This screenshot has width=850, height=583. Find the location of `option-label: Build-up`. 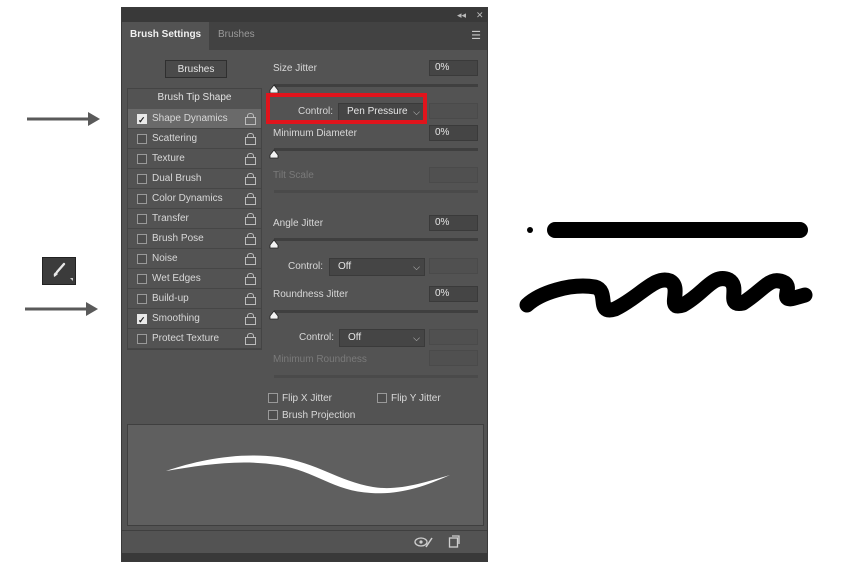

option-label: Build-up is located at coordinates (170, 298).